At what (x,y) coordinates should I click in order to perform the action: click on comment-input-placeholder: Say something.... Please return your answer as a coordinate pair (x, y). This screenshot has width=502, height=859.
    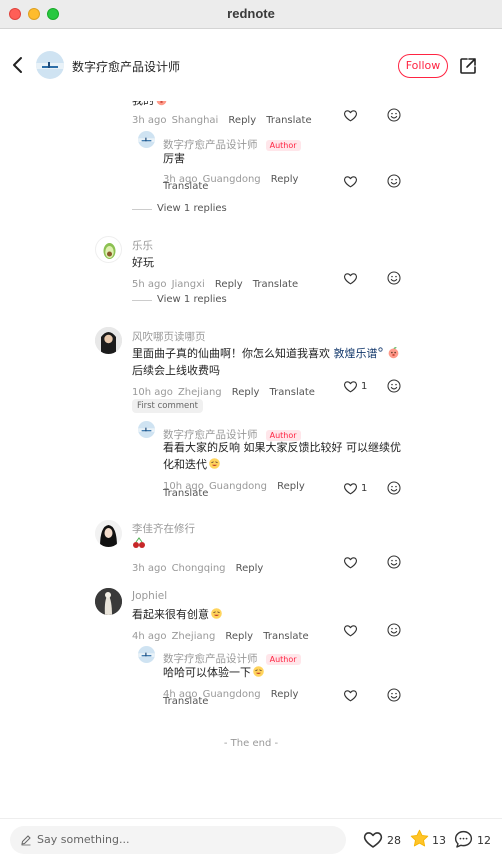
    Looking at the image, I should click on (83, 839).